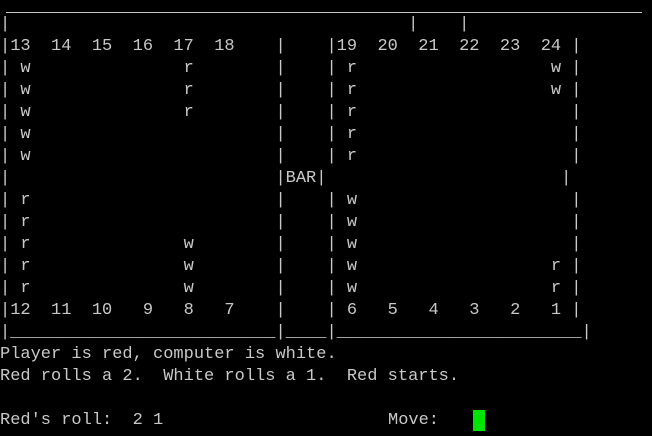 The image size is (652, 436). What do you see at coordinates (479, 420) in the screenshot?
I see `terminal-cursor` at bounding box center [479, 420].